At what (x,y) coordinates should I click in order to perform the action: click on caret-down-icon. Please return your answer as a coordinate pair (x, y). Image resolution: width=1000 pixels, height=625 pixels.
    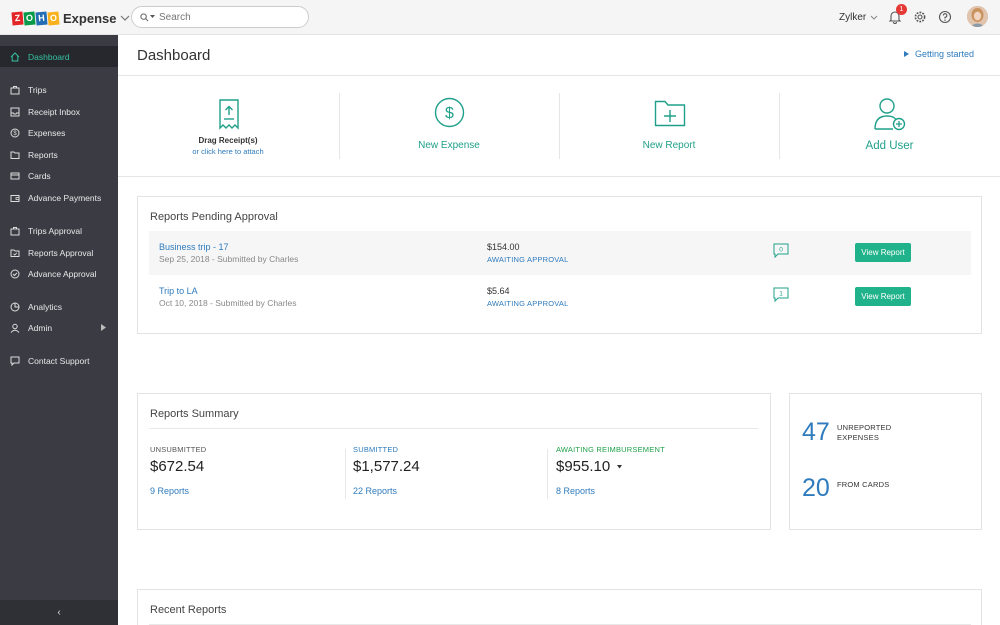
    Looking at the image, I should click on (152, 16).